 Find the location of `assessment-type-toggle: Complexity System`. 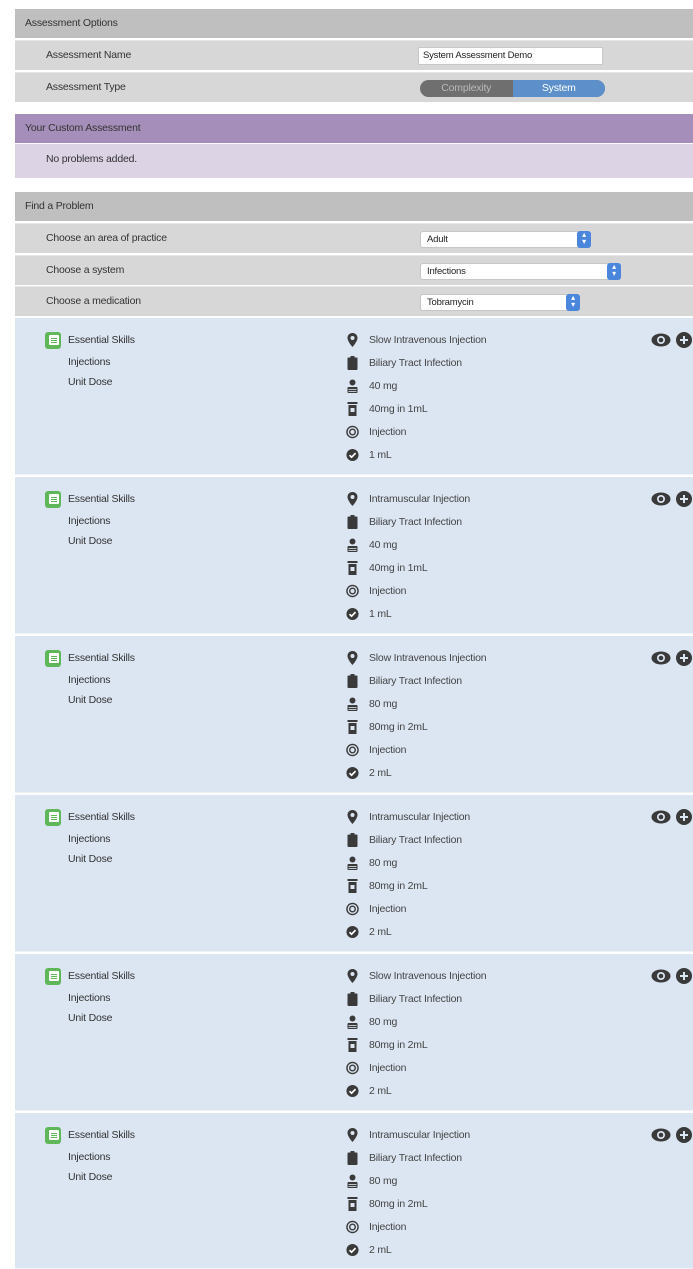

assessment-type-toggle: Complexity System is located at coordinates (512, 88).